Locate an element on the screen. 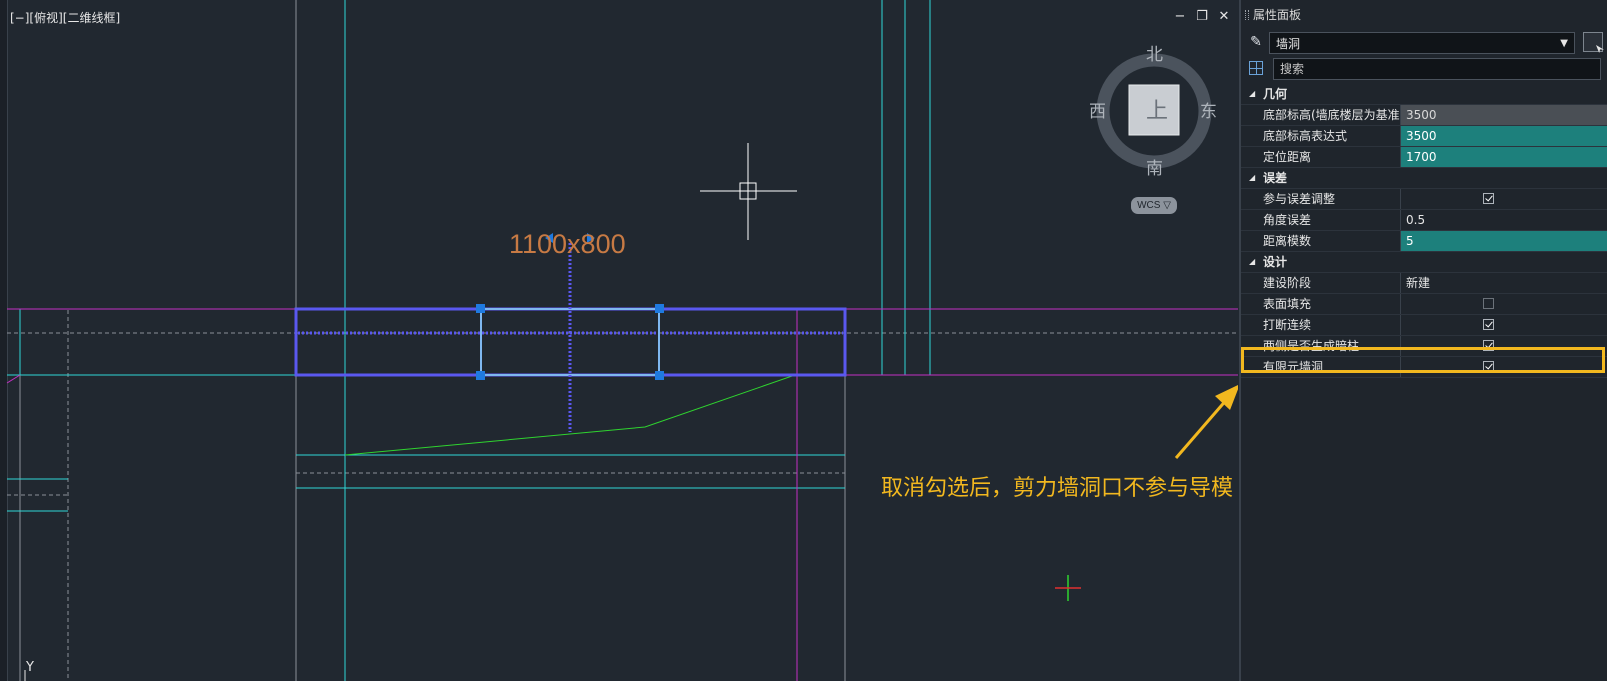 Image resolution: width=1607 pixels, height=681 pixels. prop-label: 定位距离 is located at coordinates (1321, 157).